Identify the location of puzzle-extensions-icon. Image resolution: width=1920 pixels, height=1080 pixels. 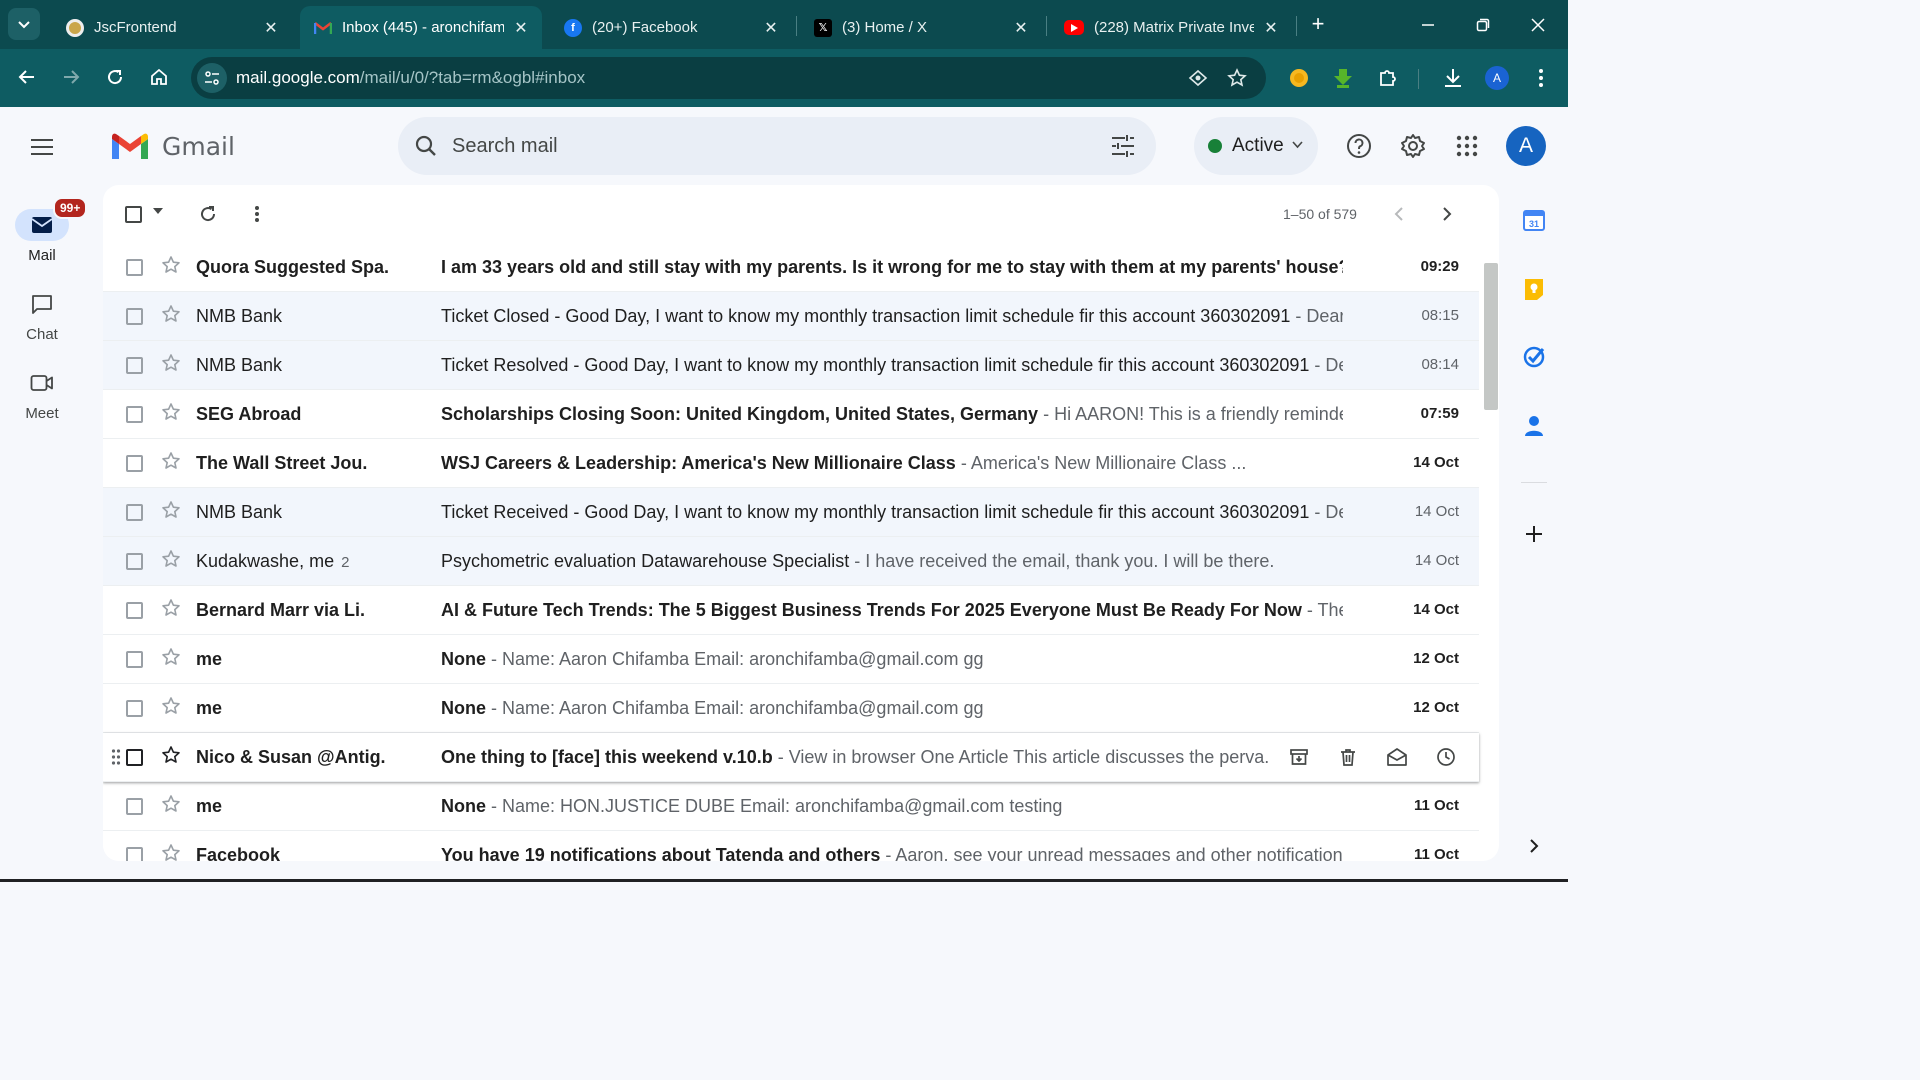
(1388, 78).